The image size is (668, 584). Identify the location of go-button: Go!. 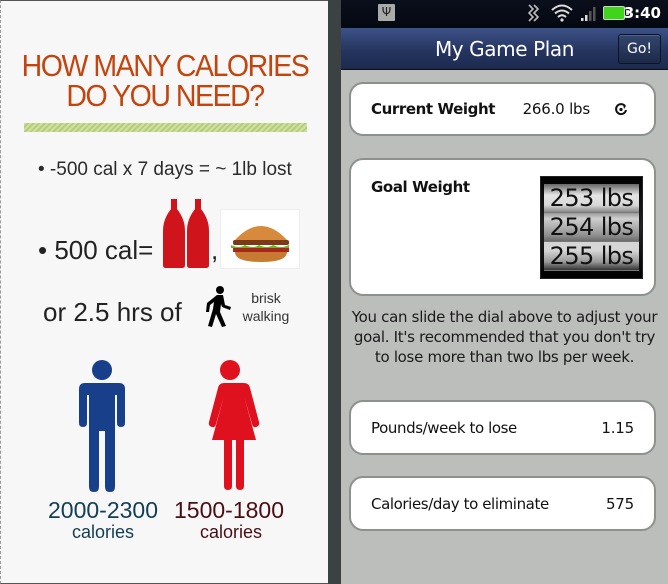
(639, 49).